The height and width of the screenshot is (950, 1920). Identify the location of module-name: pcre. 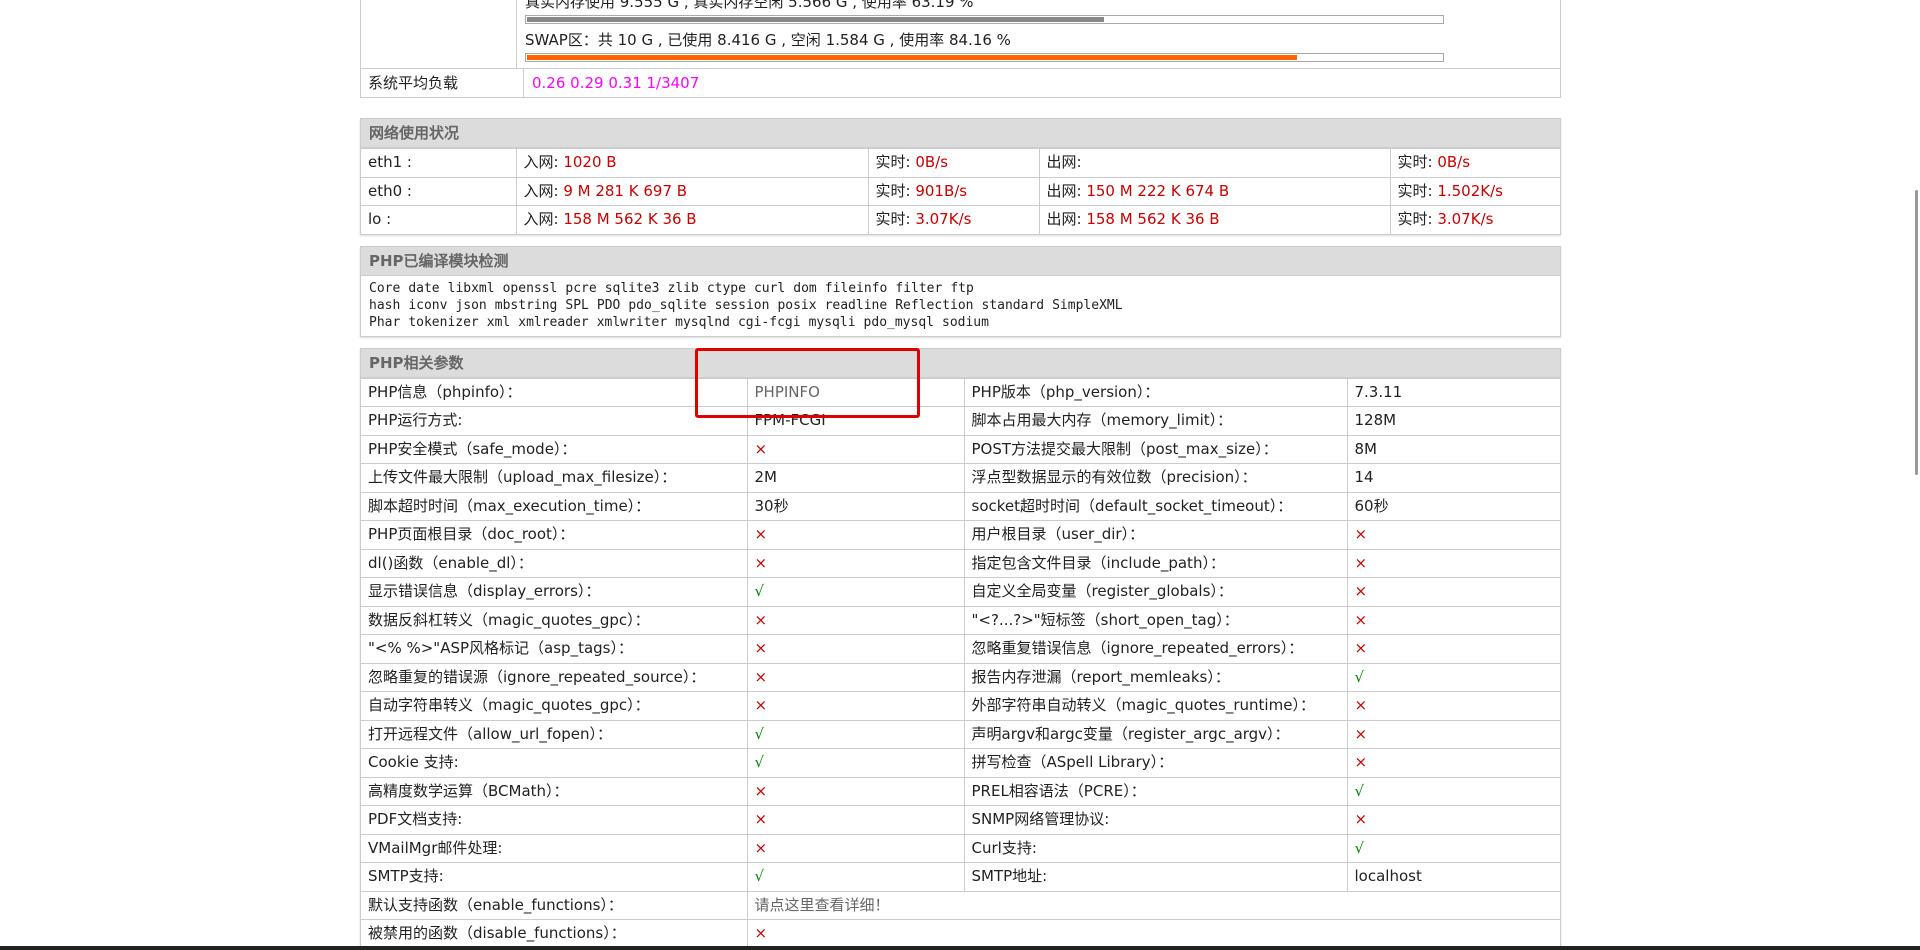
(581, 288).